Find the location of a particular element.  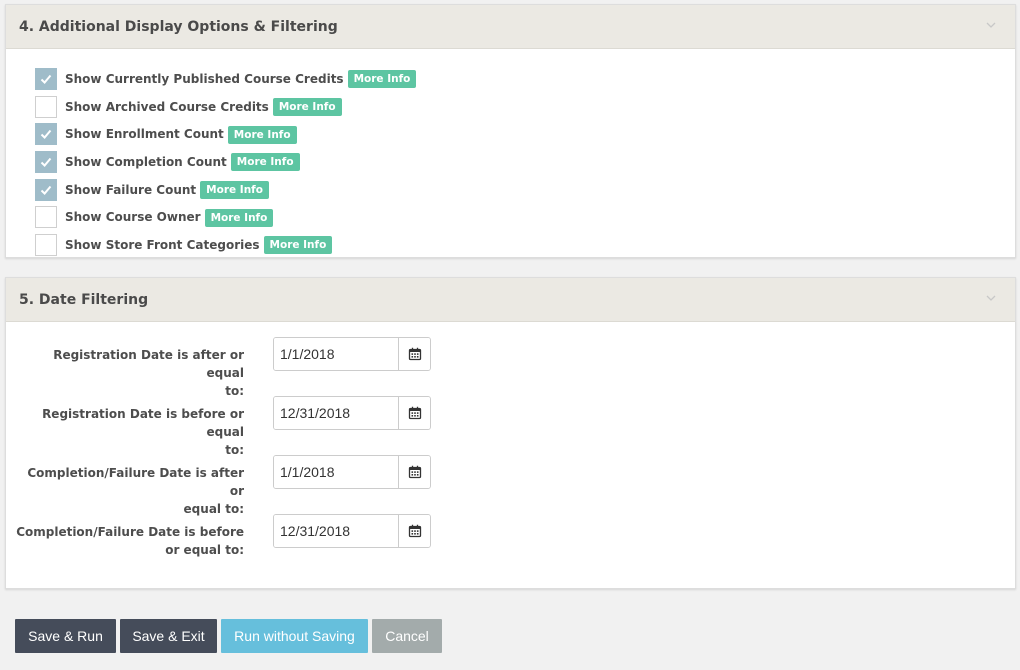

date-label-line: or equal to: is located at coordinates (204, 550).